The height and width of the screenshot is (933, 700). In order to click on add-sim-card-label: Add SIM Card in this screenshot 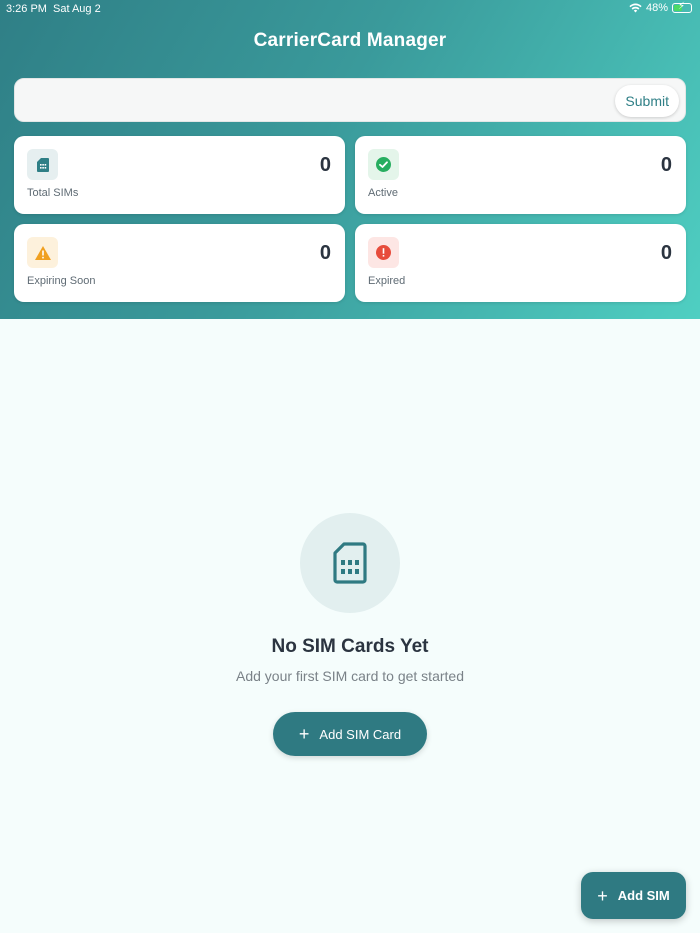, I will do `click(360, 734)`.